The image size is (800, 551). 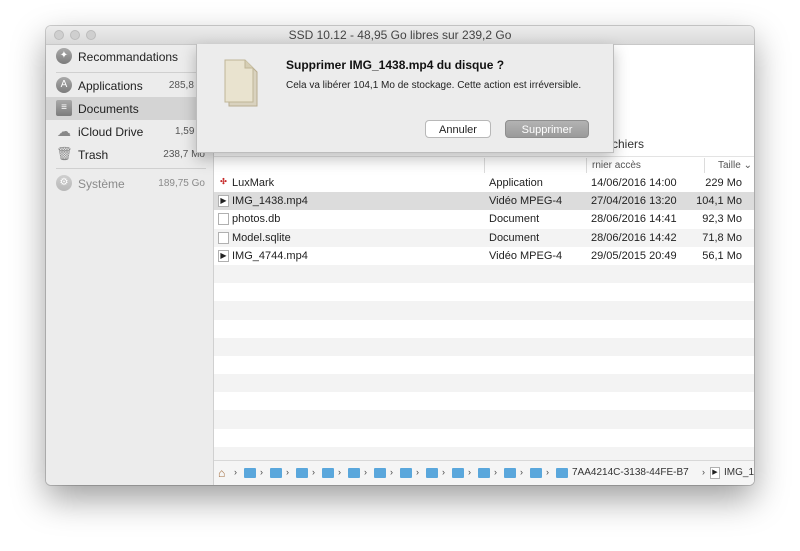 What do you see at coordinates (256, 219) in the screenshot?
I see `cell-name: photos.db` at bounding box center [256, 219].